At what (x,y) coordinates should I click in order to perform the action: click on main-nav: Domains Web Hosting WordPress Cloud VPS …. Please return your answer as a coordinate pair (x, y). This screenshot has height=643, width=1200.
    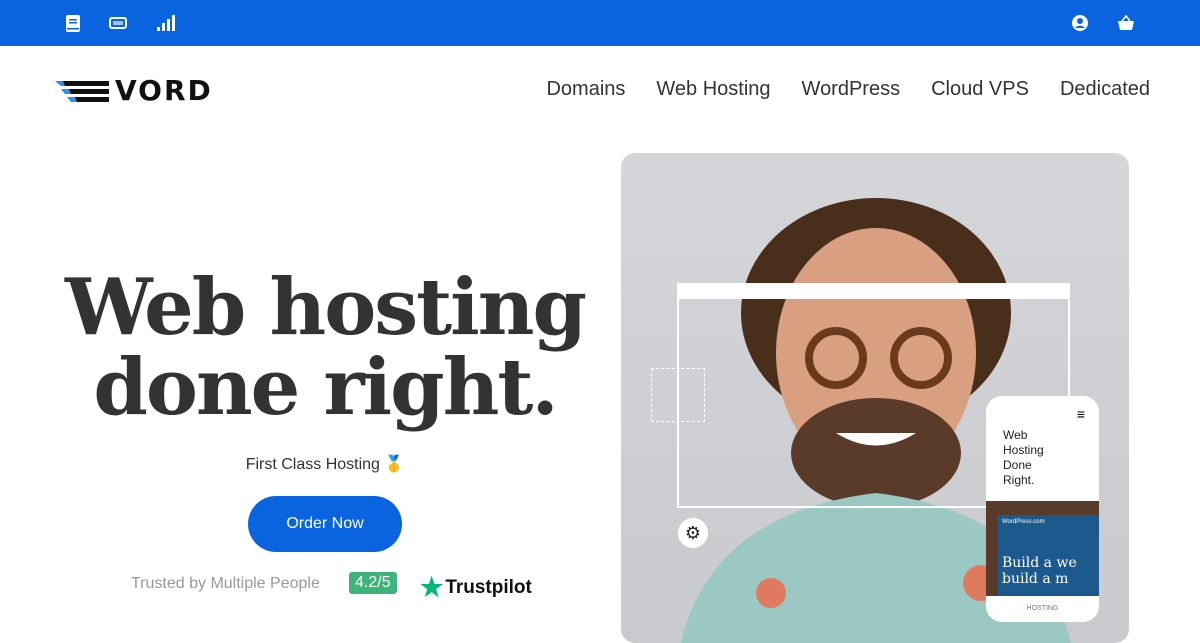
    Looking at the image, I should click on (848, 89).